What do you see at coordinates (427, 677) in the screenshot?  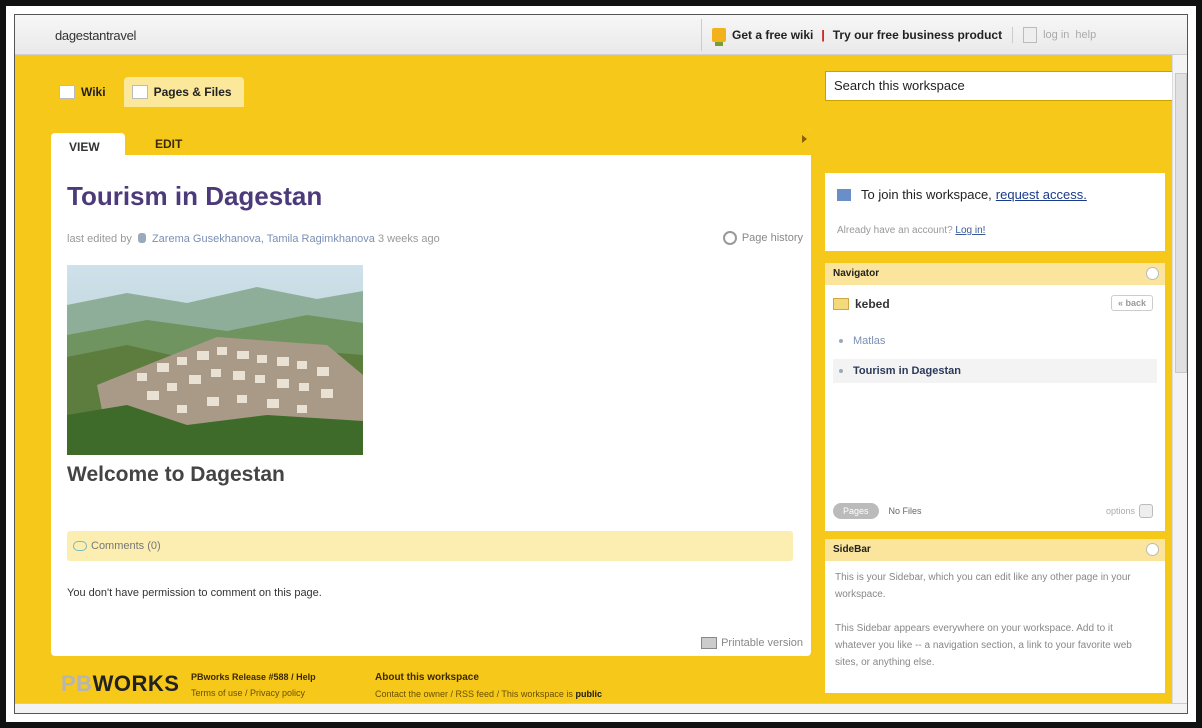 I see `about-workspace: About this workspace` at bounding box center [427, 677].